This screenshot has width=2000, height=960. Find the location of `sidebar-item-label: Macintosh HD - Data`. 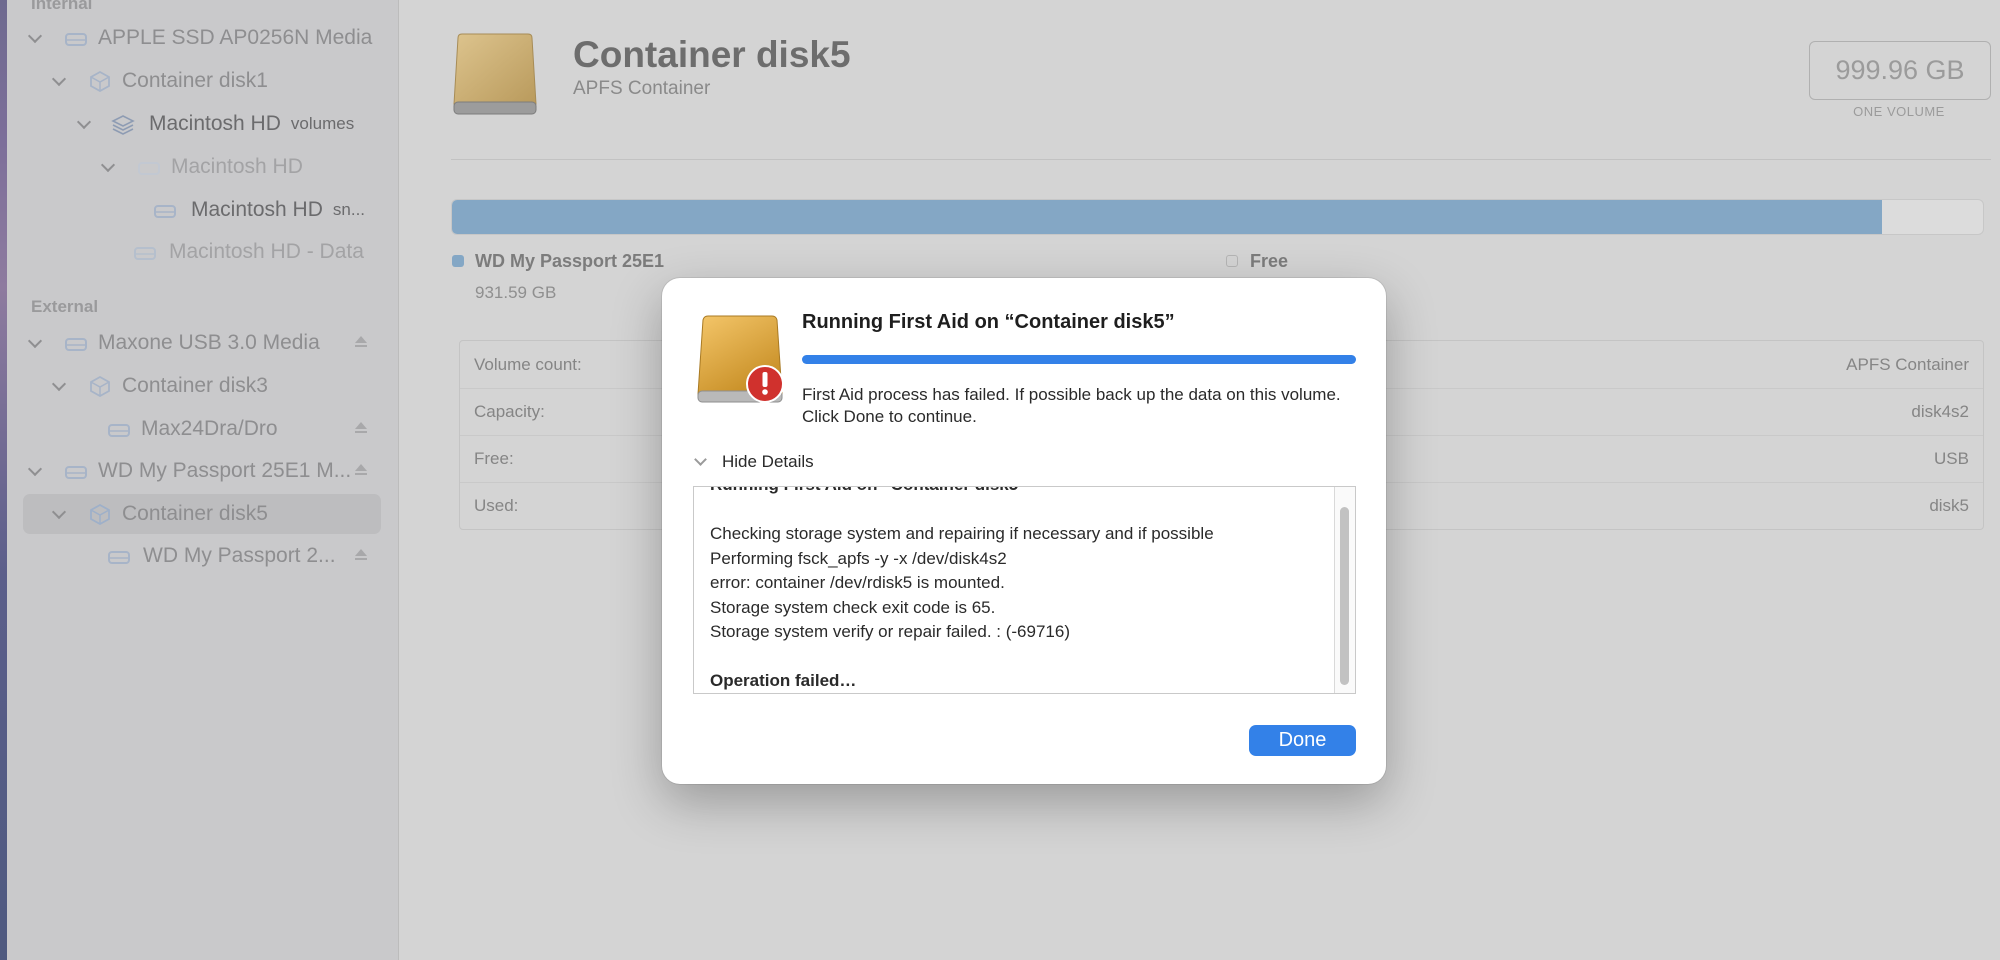

sidebar-item-label: Macintosh HD - Data is located at coordinates (266, 251).